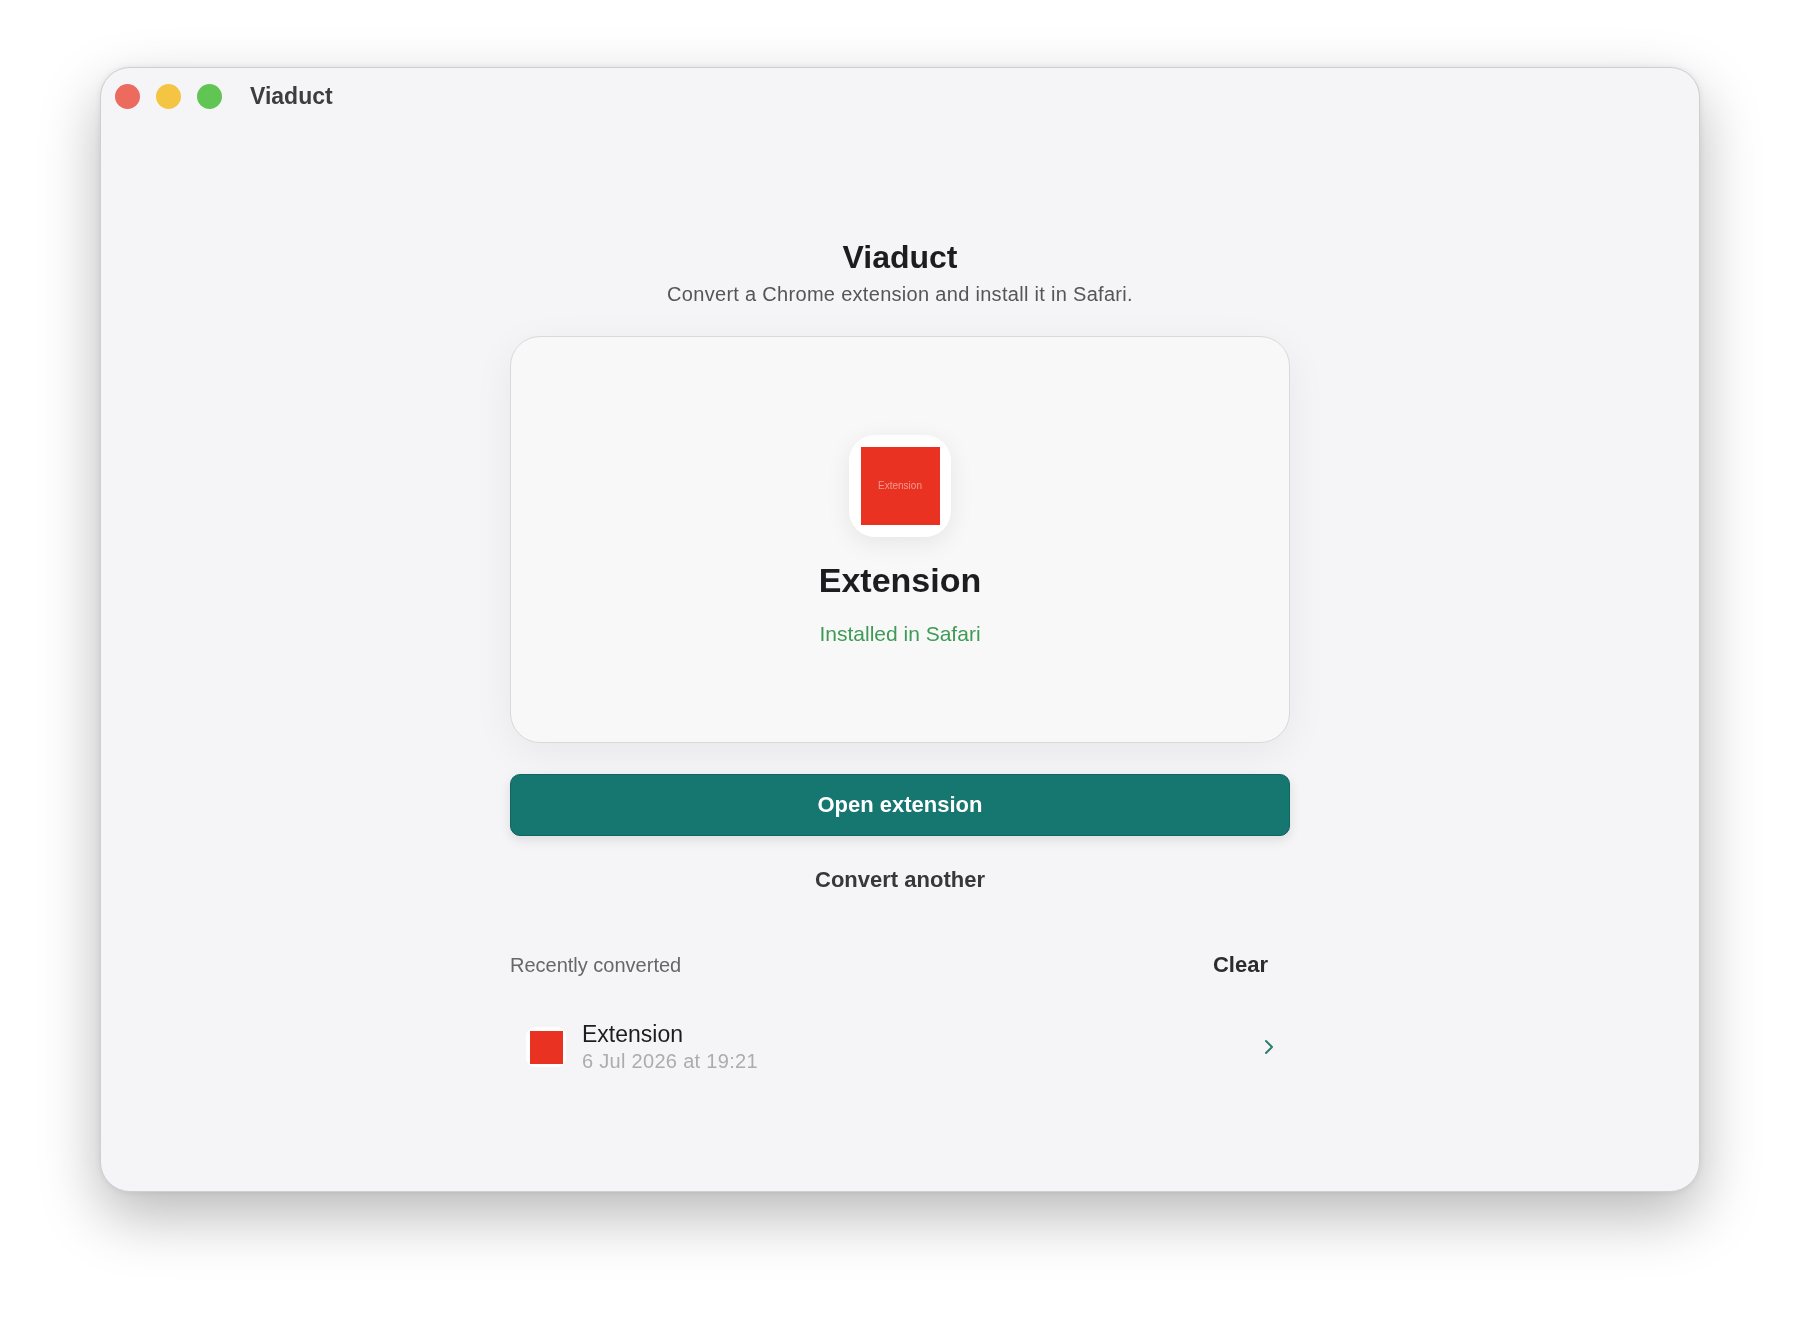 The height and width of the screenshot is (1324, 1800). Describe the element at coordinates (900, 257) in the screenshot. I see `app-heading: Viaduct` at that location.